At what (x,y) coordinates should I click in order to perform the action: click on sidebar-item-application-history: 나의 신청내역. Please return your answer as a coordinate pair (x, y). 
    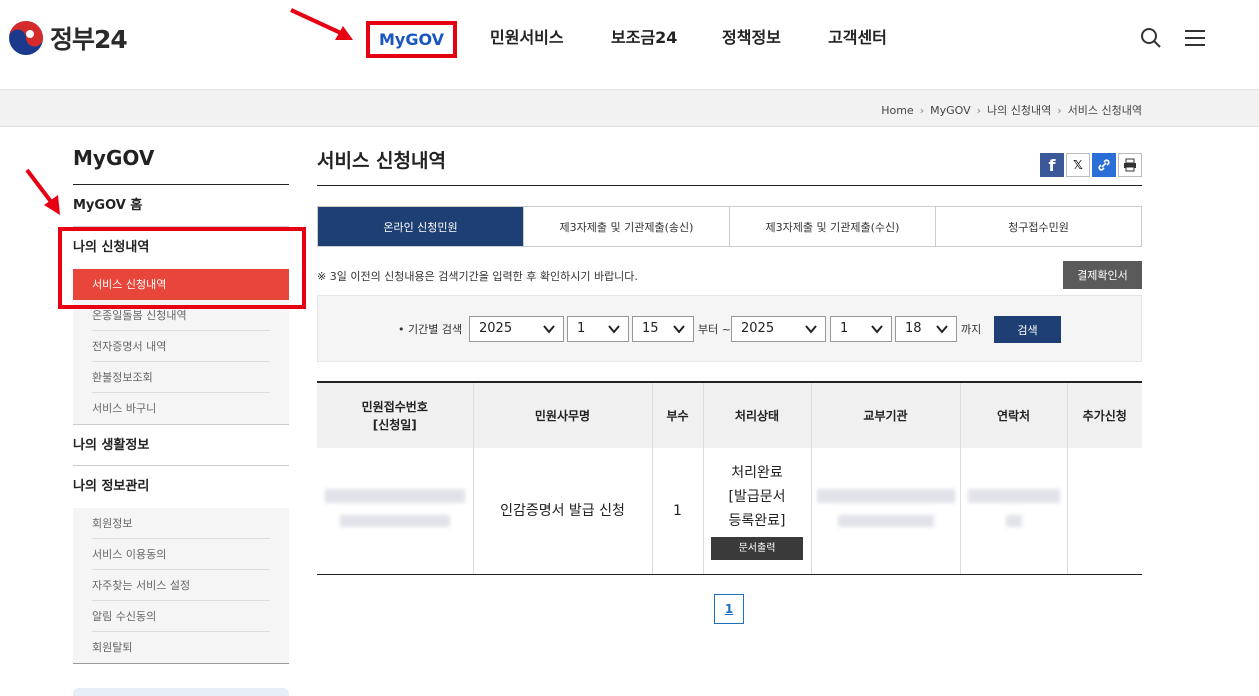
    Looking at the image, I should click on (181, 248).